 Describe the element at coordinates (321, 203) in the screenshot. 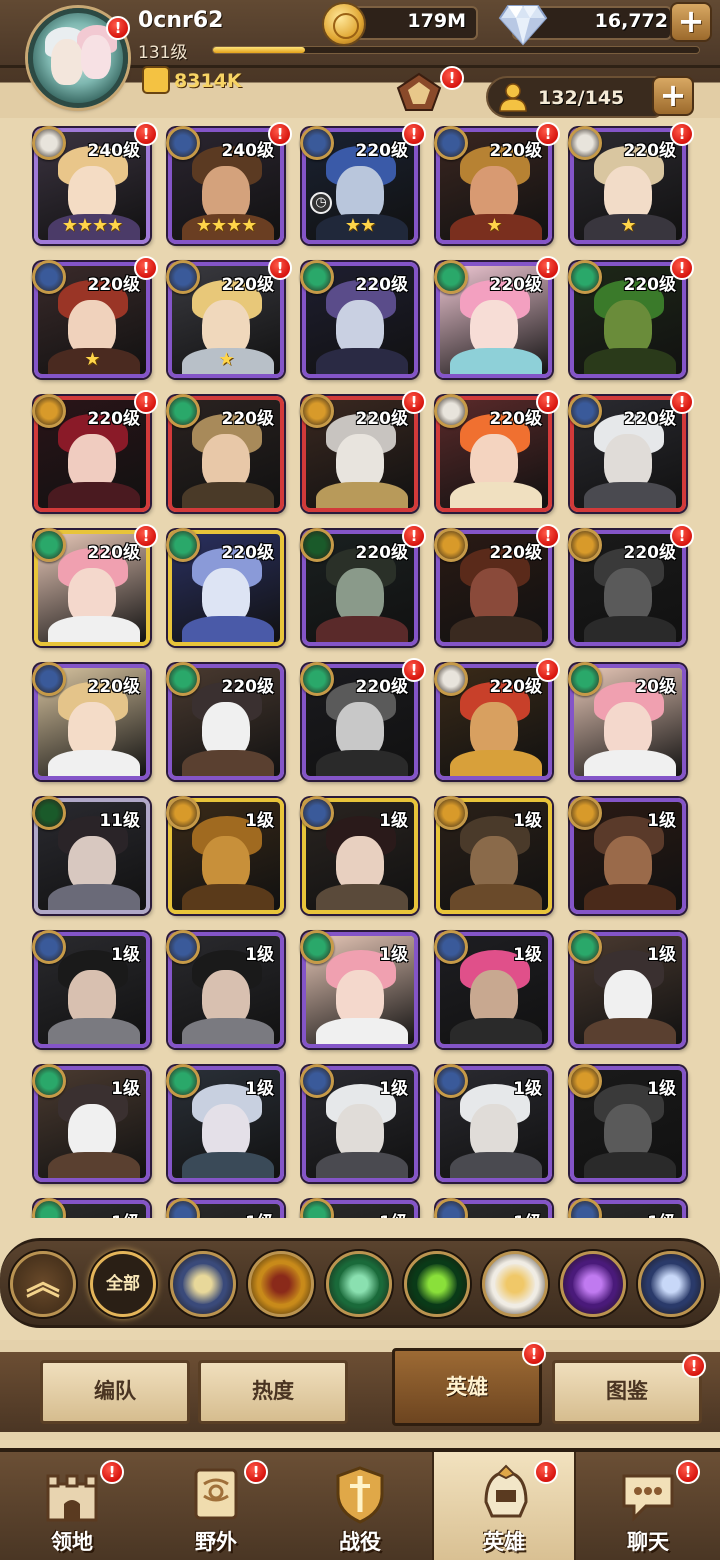

I see `clock-icon: ◷` at that location.